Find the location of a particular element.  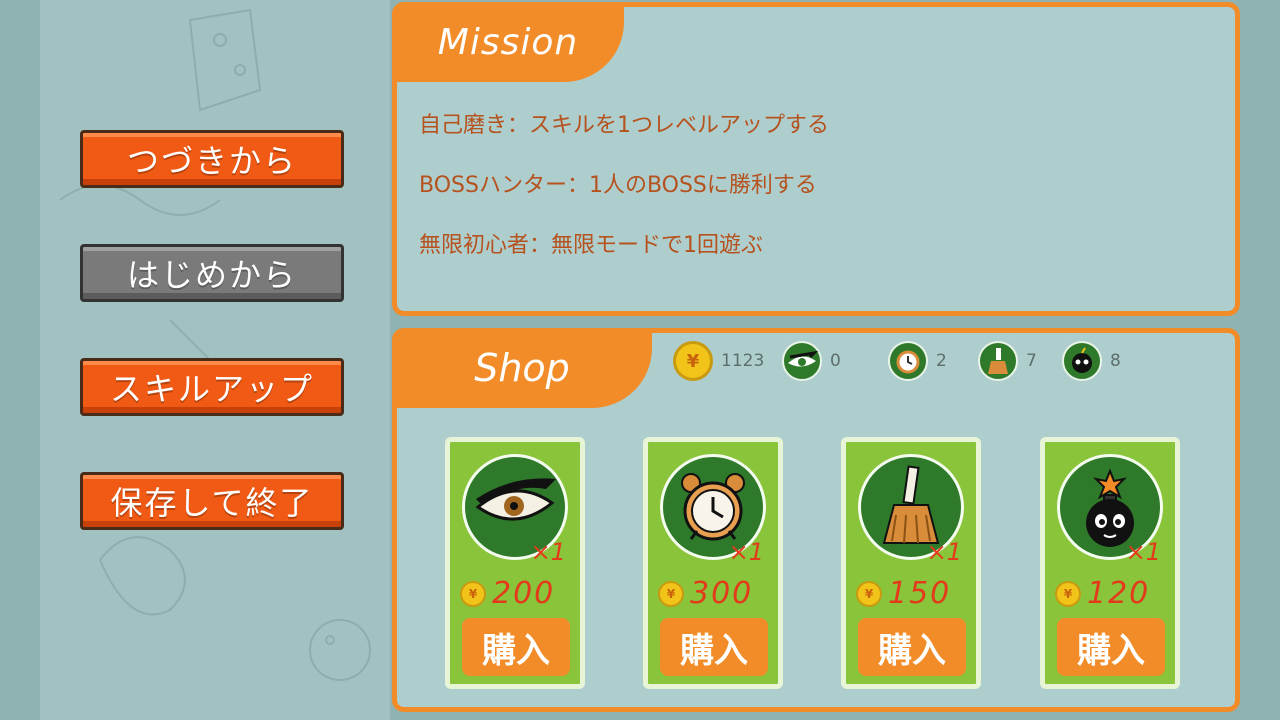

broom-count-stat: 7 is located at coordinates (1007, 361).